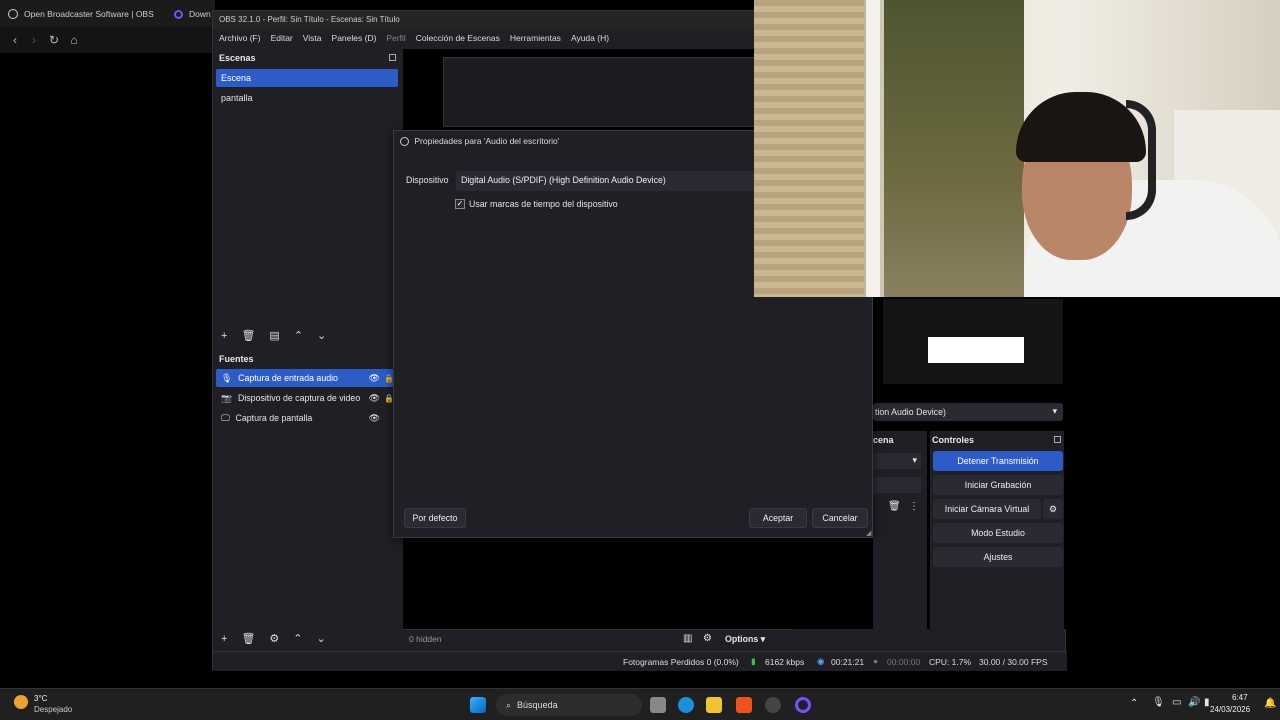 The width and height of the screenshot is (1280, 720). I want to click on menu-editar: Editar, so click(282, 39).